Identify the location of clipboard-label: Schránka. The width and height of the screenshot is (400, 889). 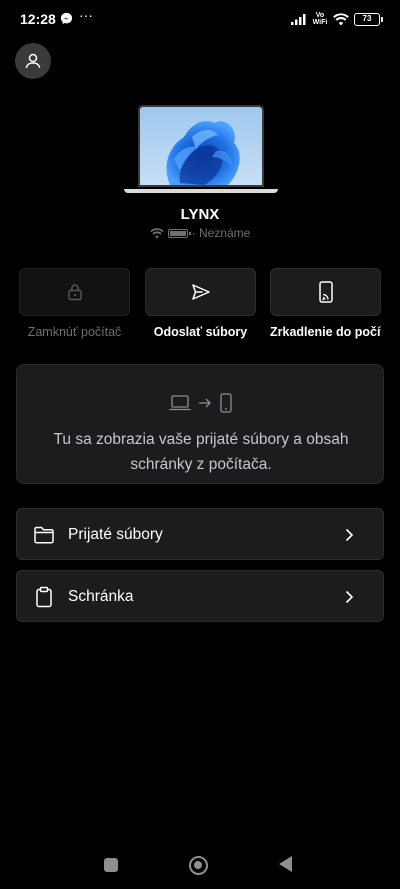
(101, 596).